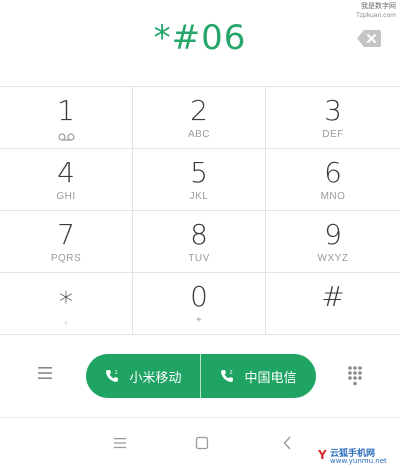 Image resolution: width=400 pixels, height=468 pixels. I want to click on phone-sim2-icon: 2, so click(227, 376).